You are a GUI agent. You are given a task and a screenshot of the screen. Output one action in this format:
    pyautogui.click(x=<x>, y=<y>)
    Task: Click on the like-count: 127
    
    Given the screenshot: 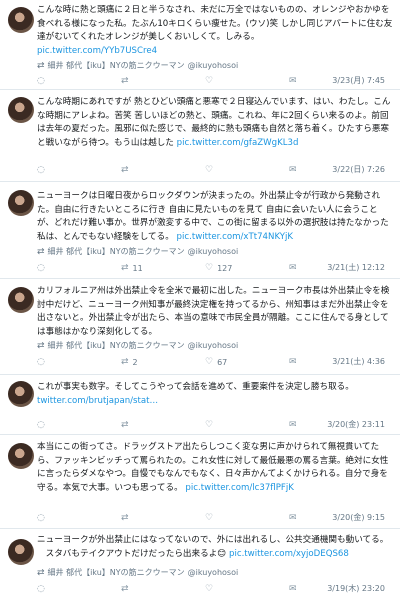 What is the action you would take?
    pyautogui.click(x=225, y=268)
    